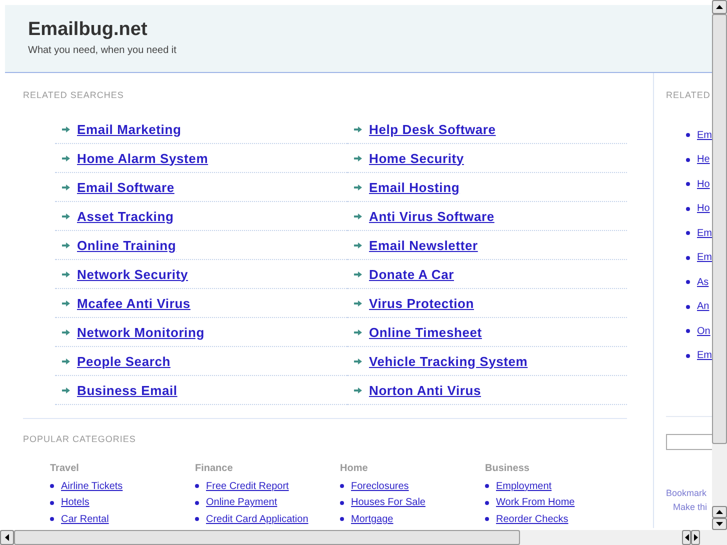 This screenshot has height=545, width=727. Describe the element at coordinates (380, 486) in the screenshot. I see `category-link: Foreclosures` at that location.